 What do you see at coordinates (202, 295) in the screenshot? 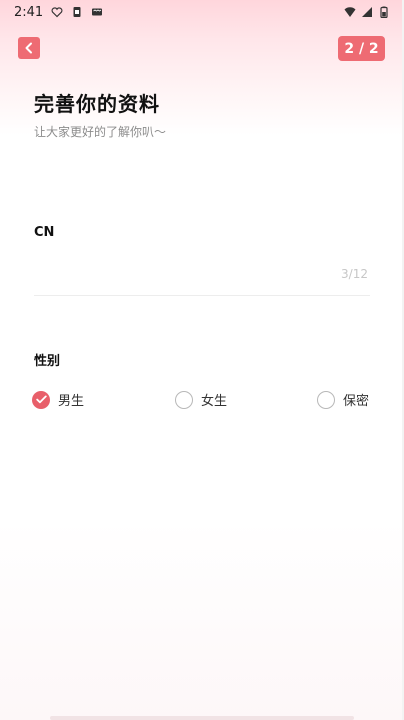
I see `cn-divider` at bounding box center [202, 295].